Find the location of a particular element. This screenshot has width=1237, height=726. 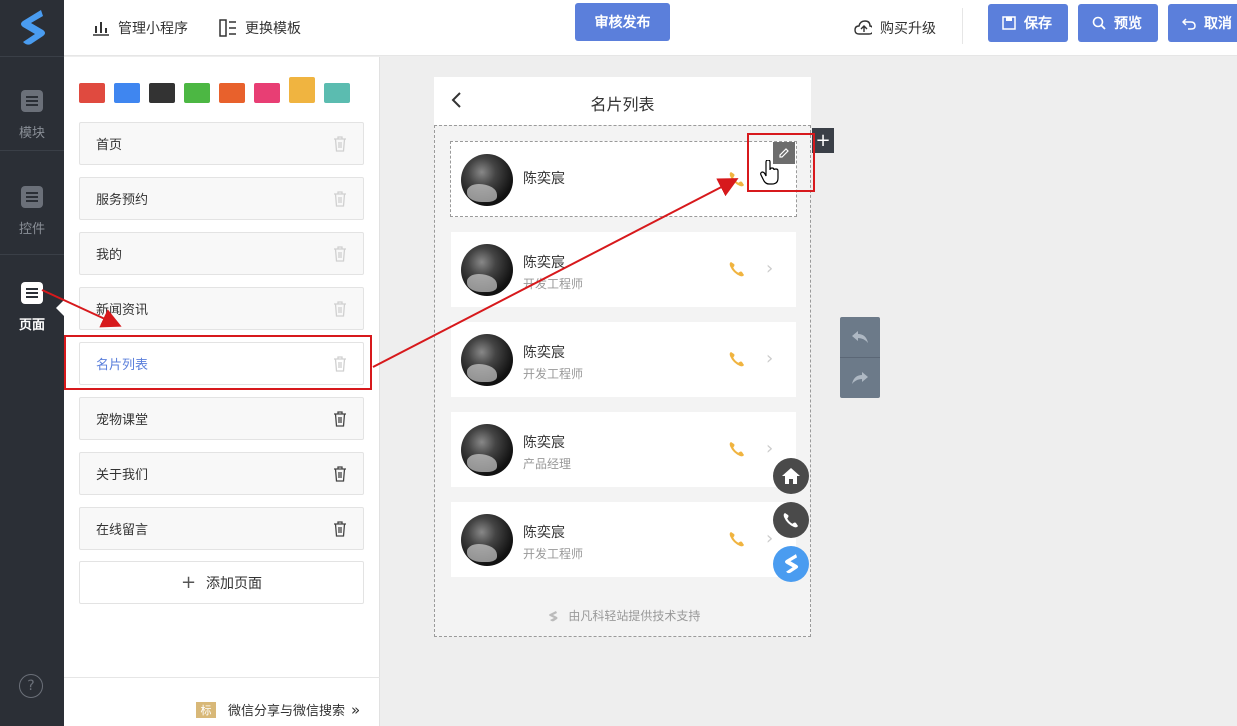

page-item-label: 我的 is located at coordinates (109, 255).